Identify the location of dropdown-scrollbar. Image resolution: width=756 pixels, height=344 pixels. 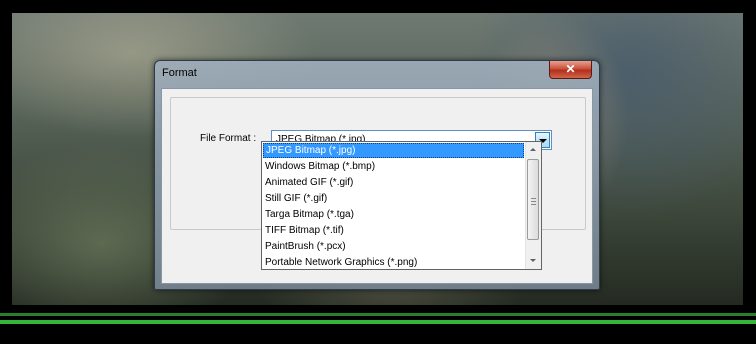
(533, 205).